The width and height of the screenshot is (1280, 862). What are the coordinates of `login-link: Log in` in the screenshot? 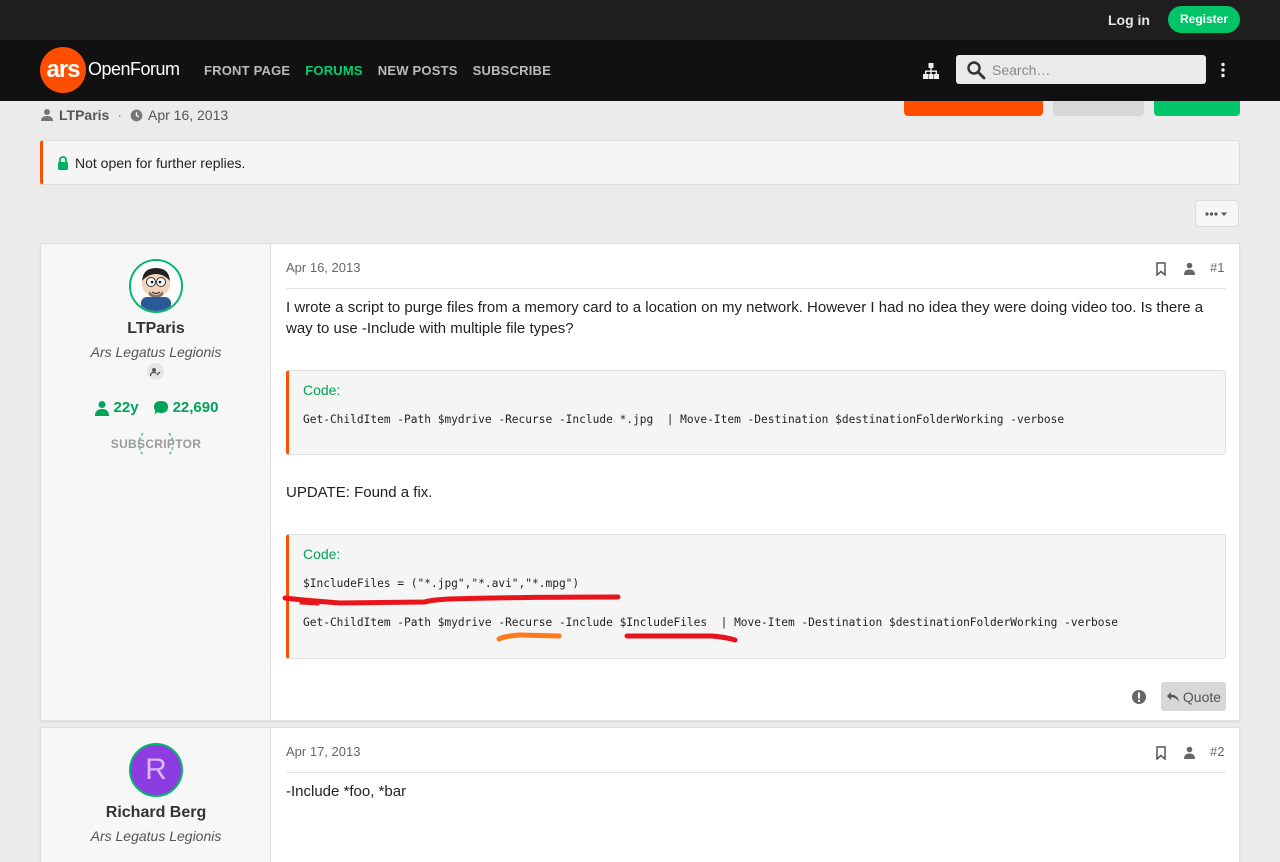 It's located at (1129, 20).